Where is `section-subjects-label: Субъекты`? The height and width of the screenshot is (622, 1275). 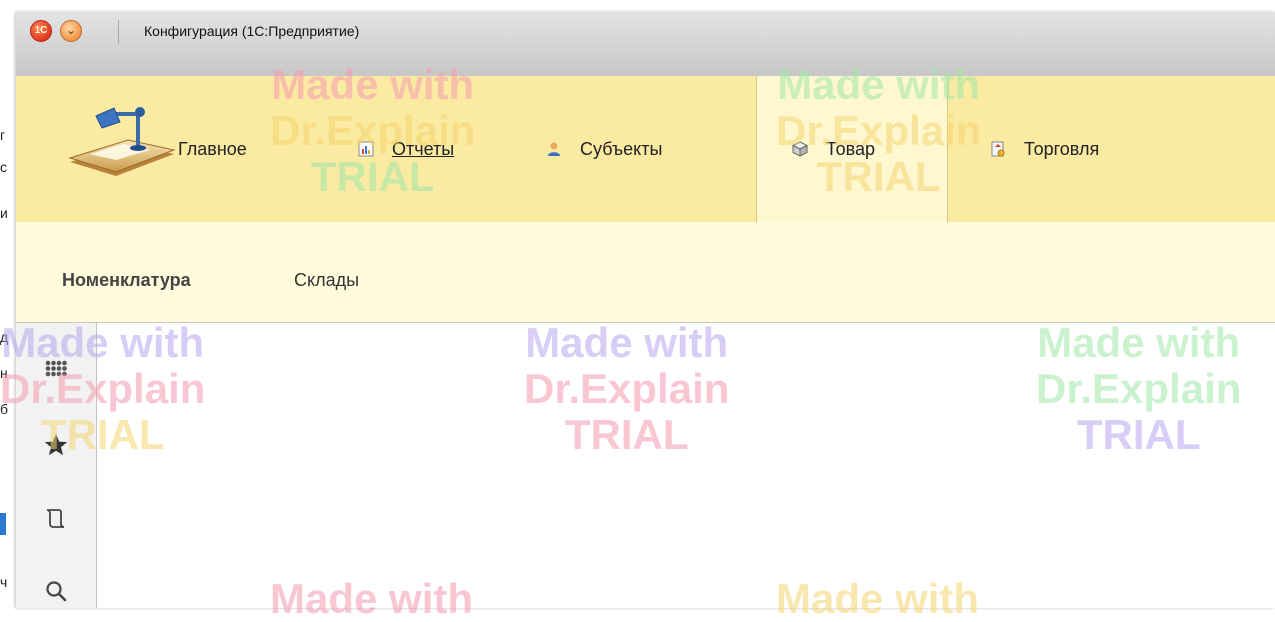 section-subjects-label: Субъекты is located at coordinates (621, 148).